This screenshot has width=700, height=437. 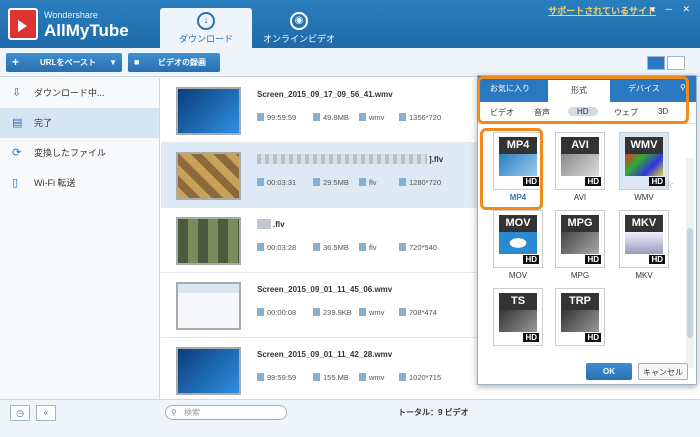 I want to click on popup-scrollbar, so click(x=690, y=263).